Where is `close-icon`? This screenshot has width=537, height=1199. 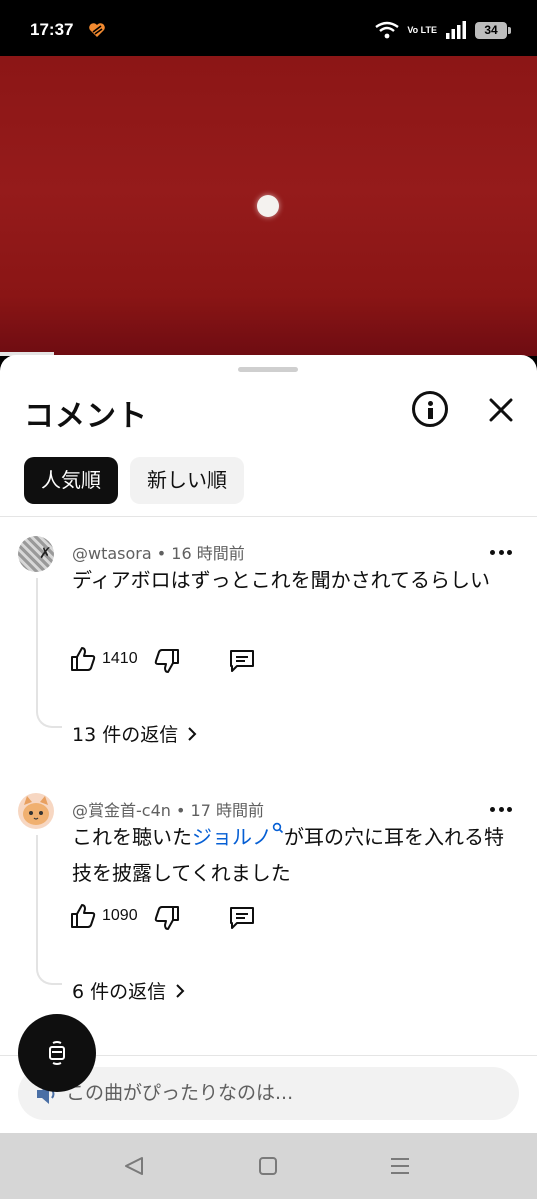
close-icon is located at coordinates (501, 410).